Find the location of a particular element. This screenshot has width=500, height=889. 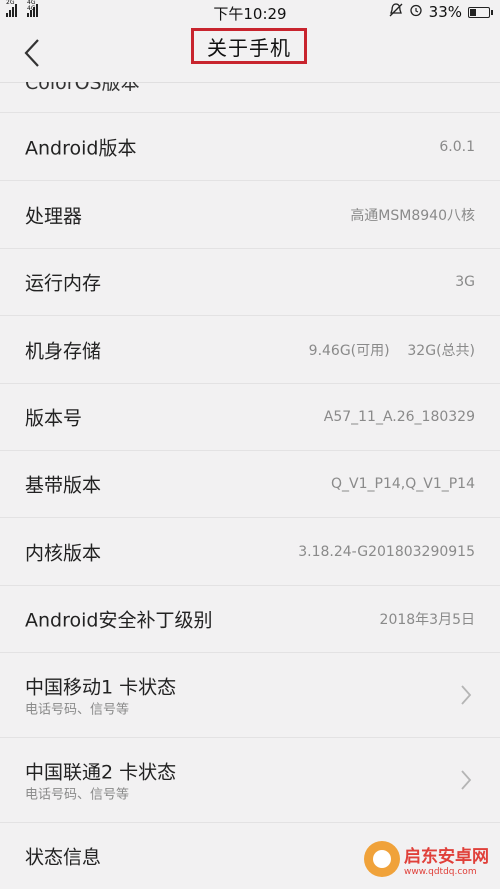

list-item-label: 基带版本 is located at coordinates (63, 485).